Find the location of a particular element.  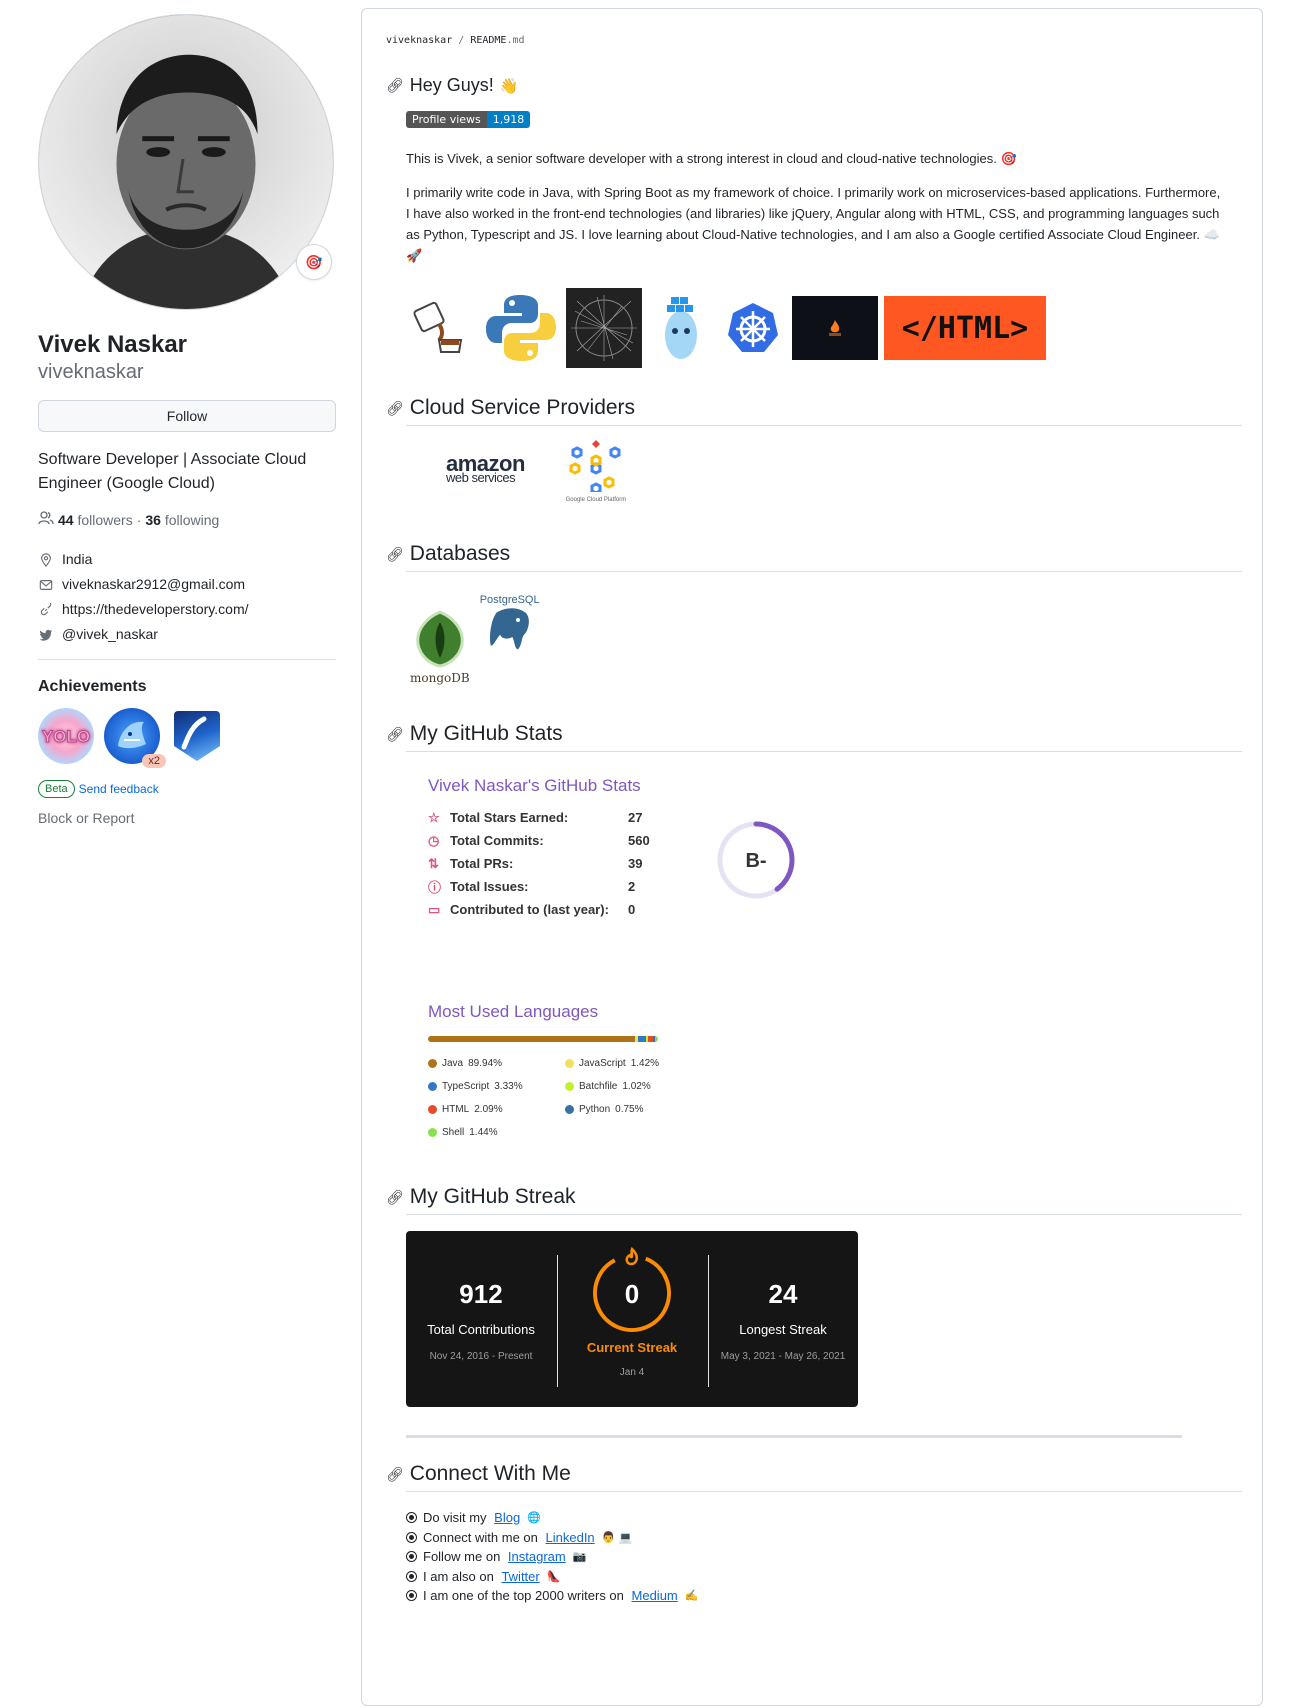

achievements-heading: Achievements is located at coordinates (187, 687).